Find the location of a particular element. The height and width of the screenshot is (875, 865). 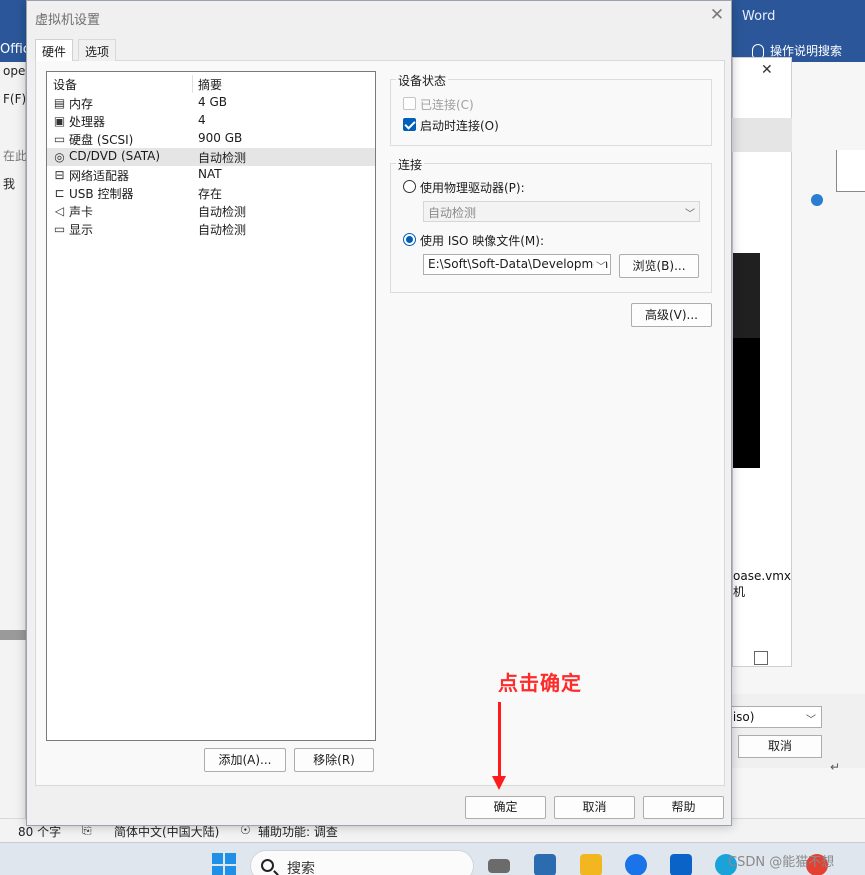

device-row-cd-dvd: ◎ CD/DVD (SATA) 自动检测 is located at coordinates (211, 157).